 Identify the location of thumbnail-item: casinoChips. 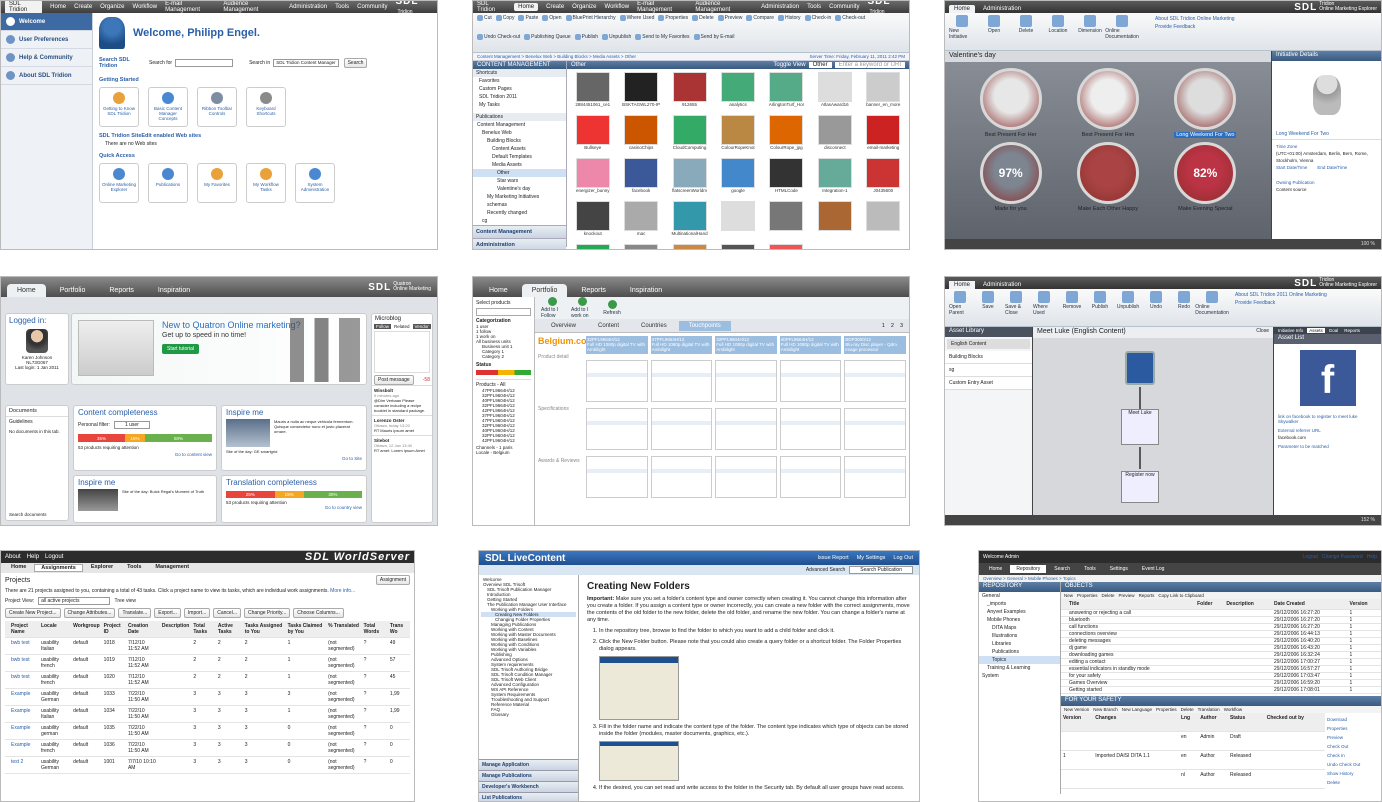
(640, 135).